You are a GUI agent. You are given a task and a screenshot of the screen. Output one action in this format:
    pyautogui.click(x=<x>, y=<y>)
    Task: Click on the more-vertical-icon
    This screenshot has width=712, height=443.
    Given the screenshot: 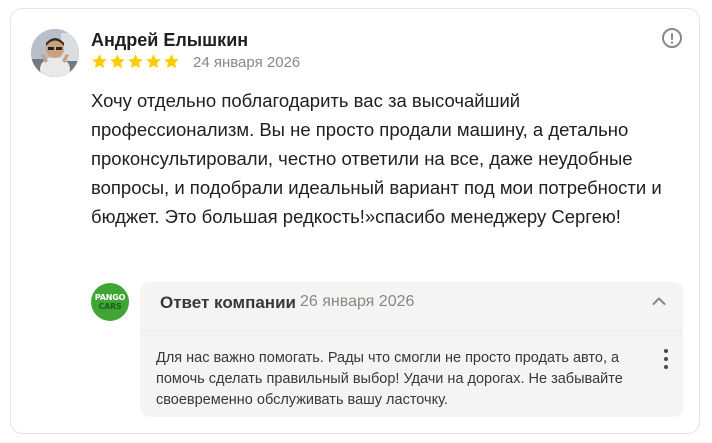 What is the action you would take?
    pyautogui.click(x=666, y=359)
    